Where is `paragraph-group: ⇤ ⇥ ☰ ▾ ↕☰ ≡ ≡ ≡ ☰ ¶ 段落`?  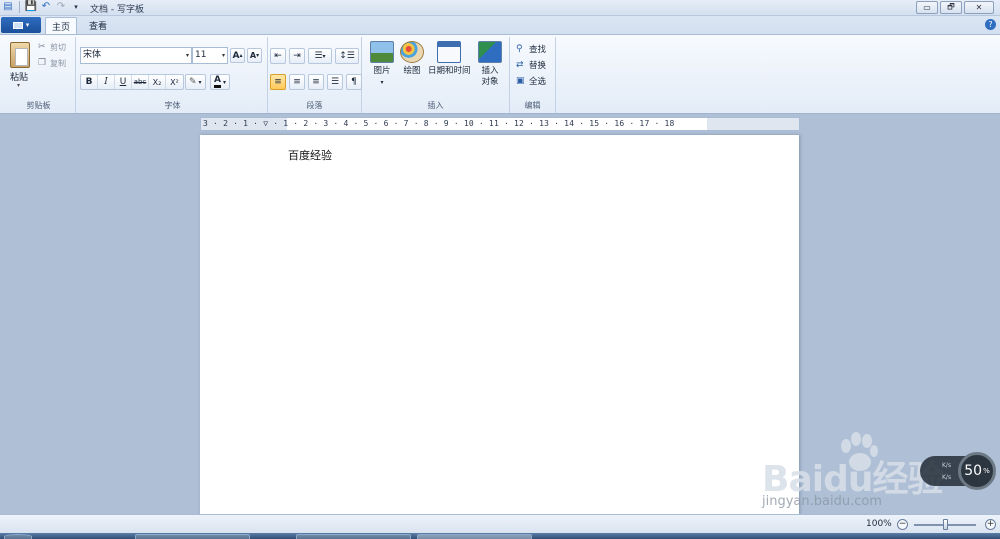
paragraph-group: ⇤ ⇥ ☰ ▾ ↕☰ ≡ ≡ ≡ ☰ ¶ 段落 is located at coordinates (315, 75).